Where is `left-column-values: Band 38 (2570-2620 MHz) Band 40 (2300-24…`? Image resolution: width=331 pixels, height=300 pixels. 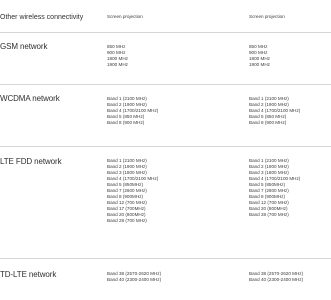 left-column-values: Band 38 (2570-2620 MHz) Band 40 (2300-24… is located at coordinates (134, 277).